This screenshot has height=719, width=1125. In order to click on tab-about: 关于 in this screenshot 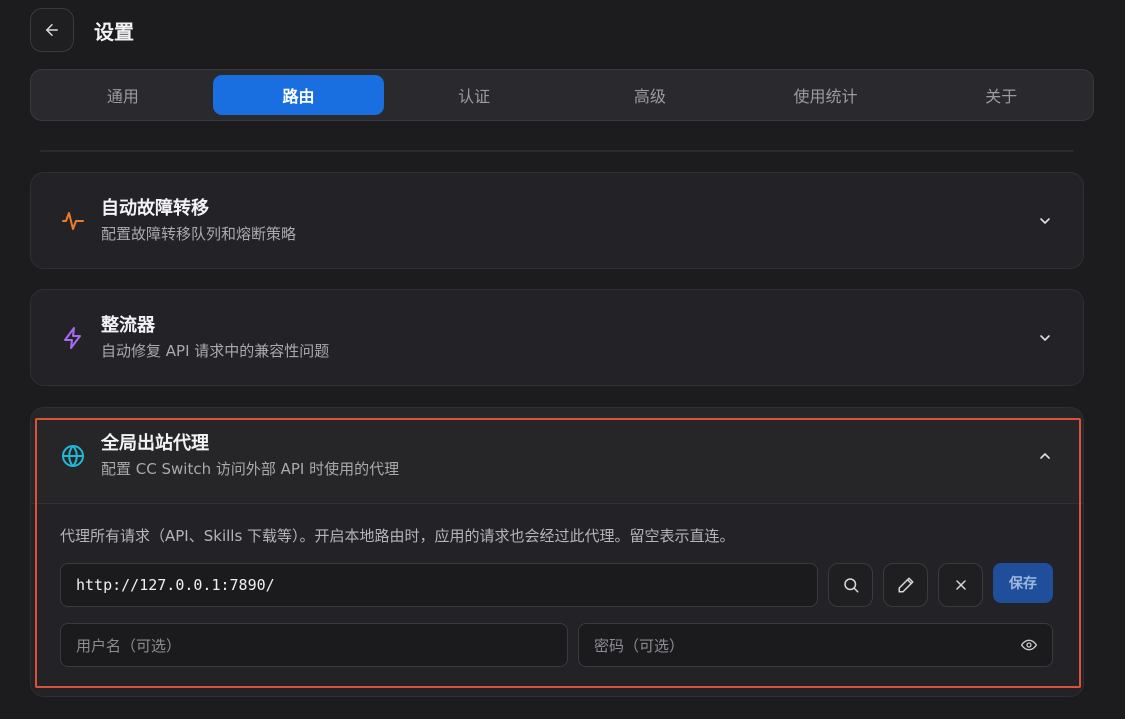, I will do `click(1001, 95)`.